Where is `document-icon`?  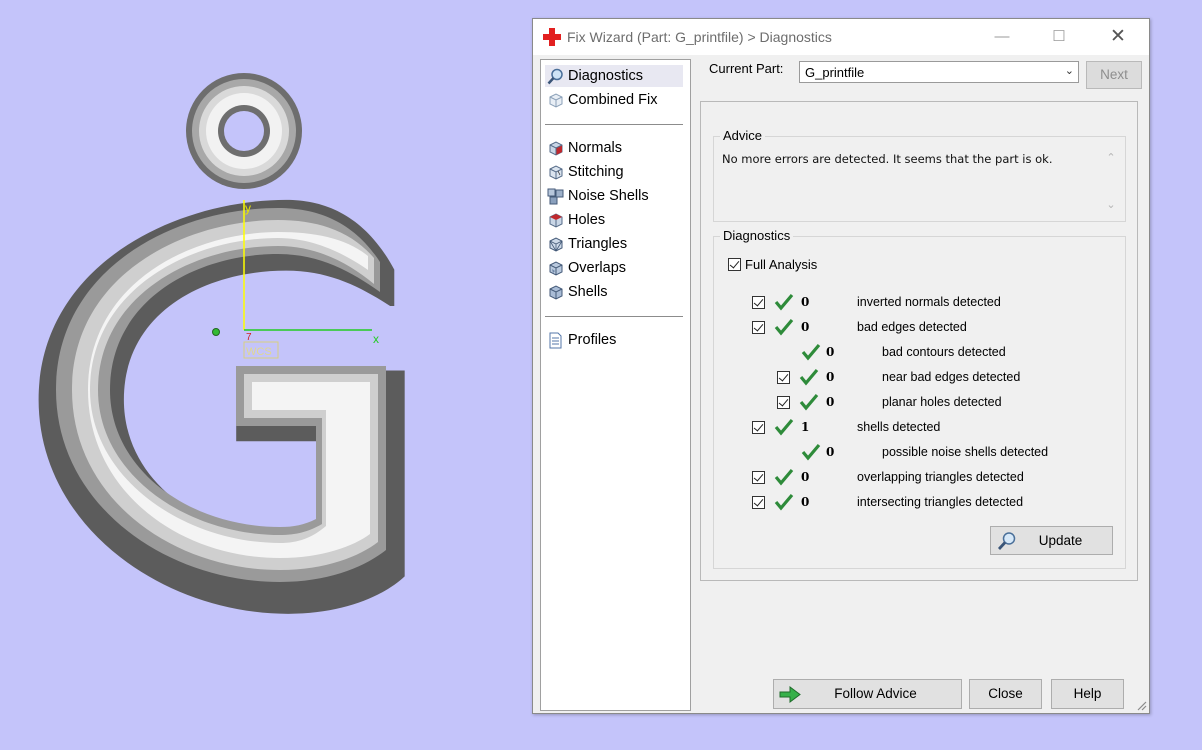
document-icon is located at coordinates (555, 340).